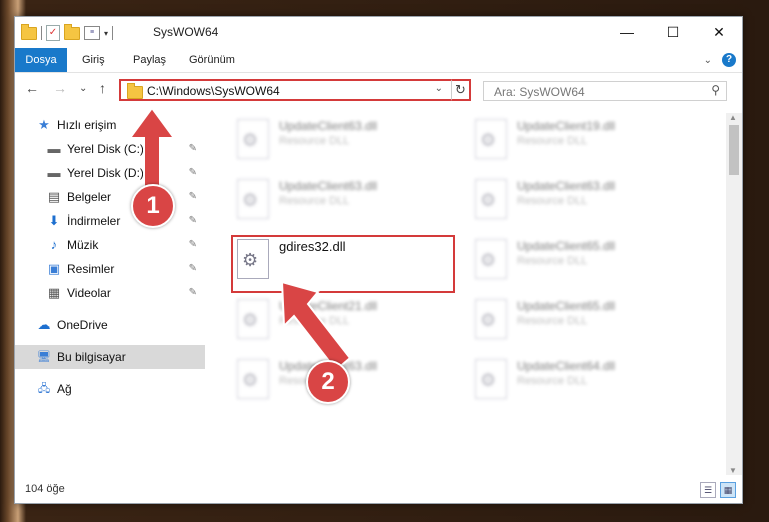  Describe the element at coordinates (566, 126) in the screenshot. I see `file-name: UpdateClient19.dll` at that location.